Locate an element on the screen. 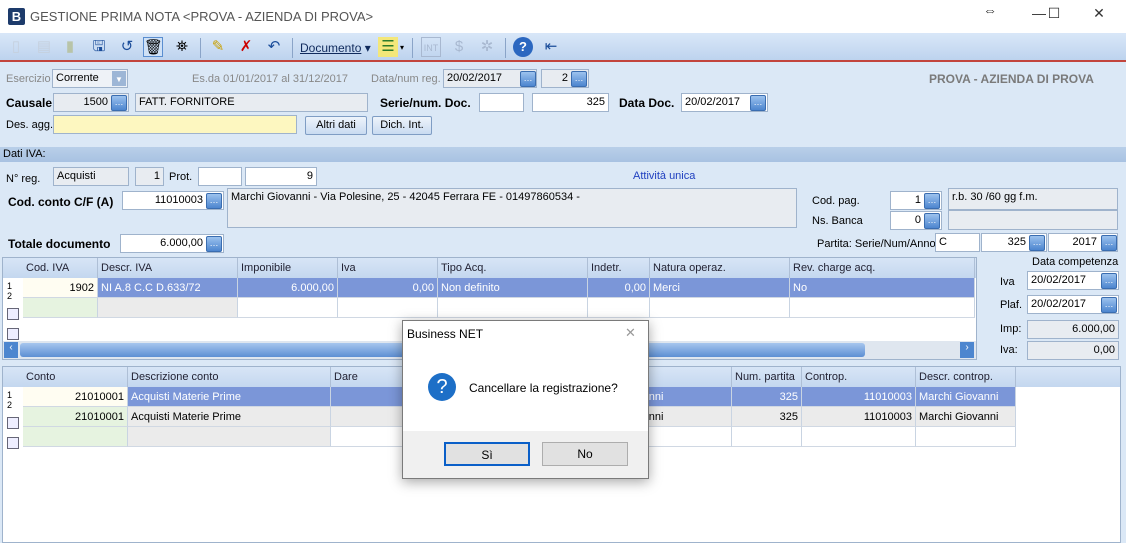  prot-field is located at coordinates (220, 176).